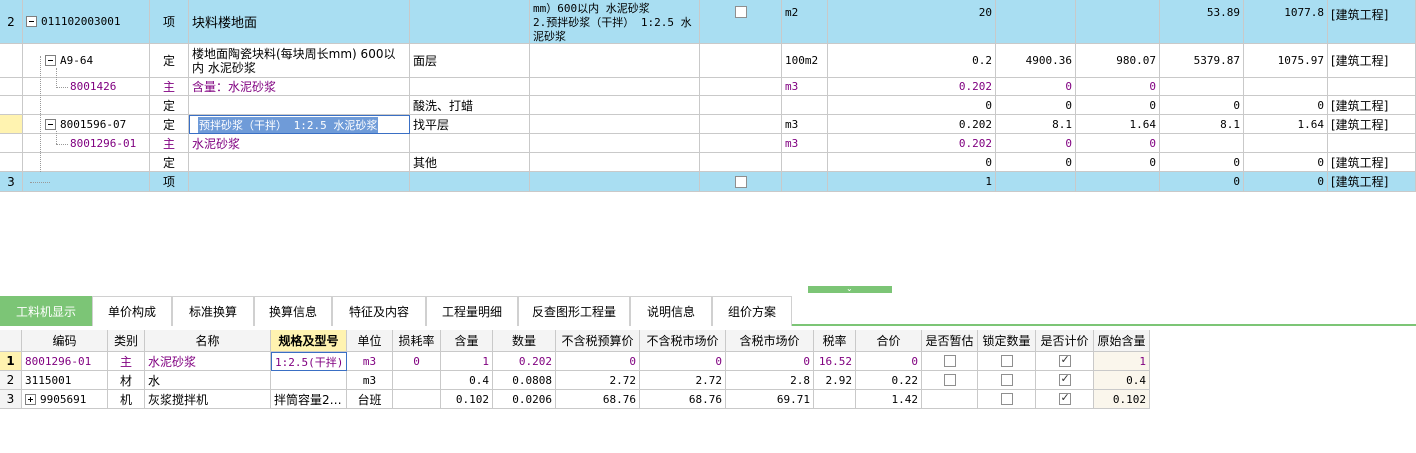  I want to click on qty-cell: 1, so click(912, 182).